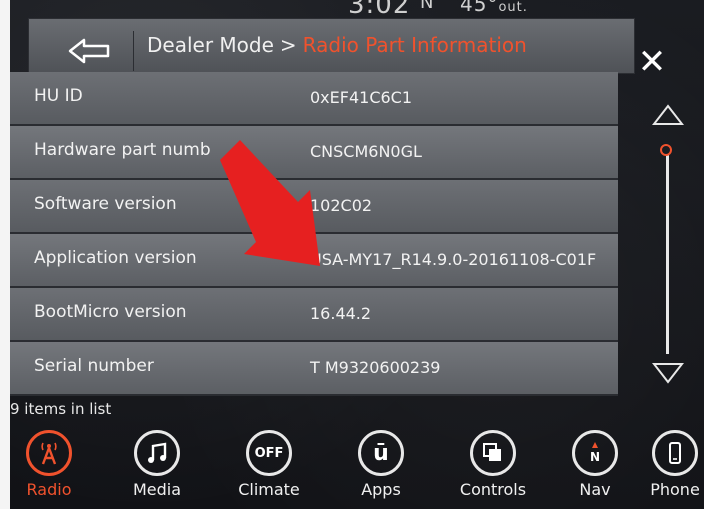 The width and height of the screenshot is (704, 509). What do you see at coordinates (49, 453) in the screenshot?
I see `radio-icon` at bounding box center [49, 453].